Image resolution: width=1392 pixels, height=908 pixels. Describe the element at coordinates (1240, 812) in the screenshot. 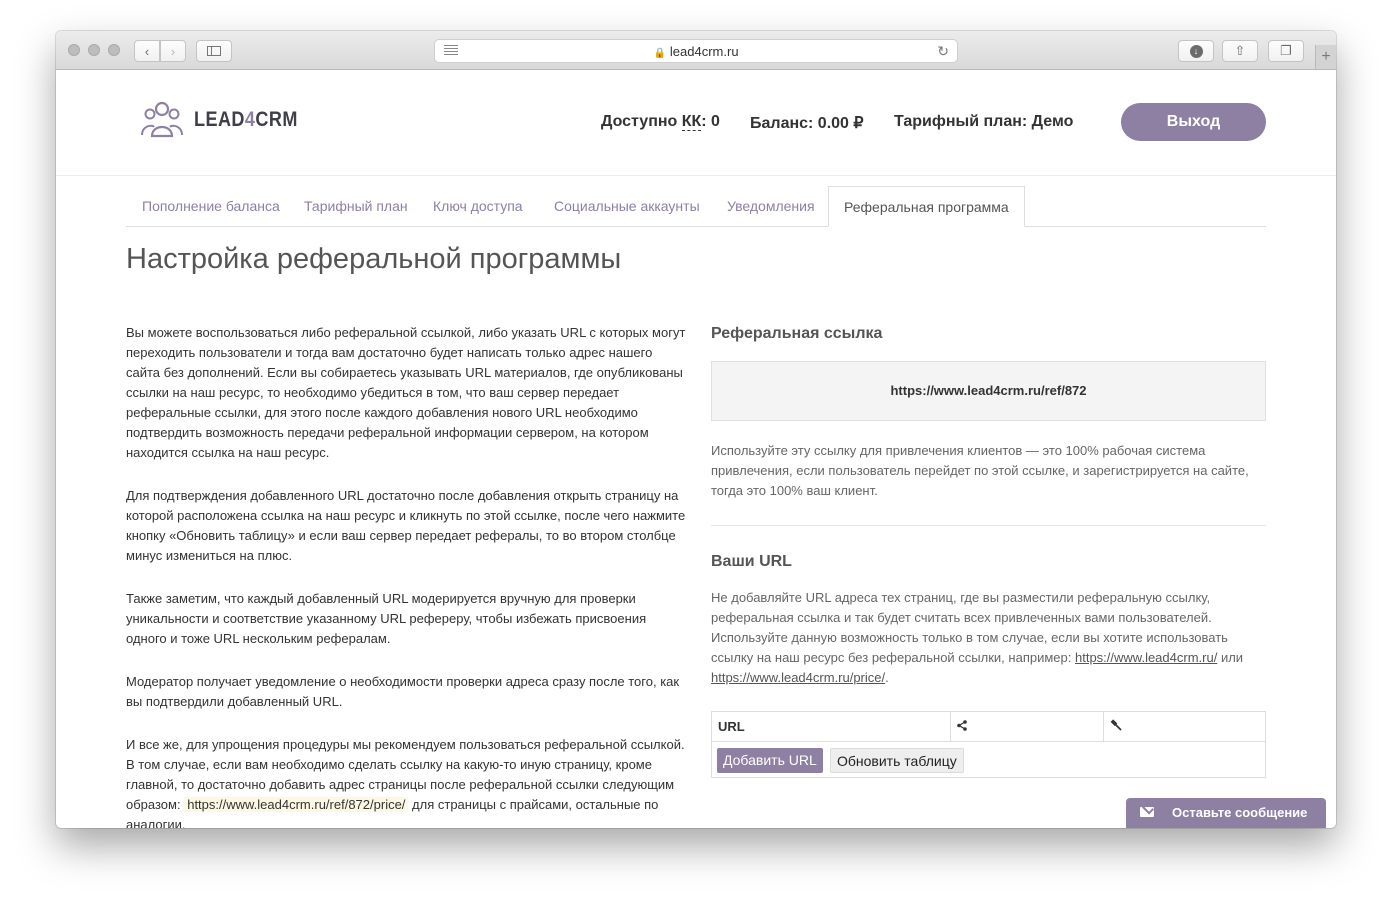

I see `chat-label: Оставьте сообщение` at that location.